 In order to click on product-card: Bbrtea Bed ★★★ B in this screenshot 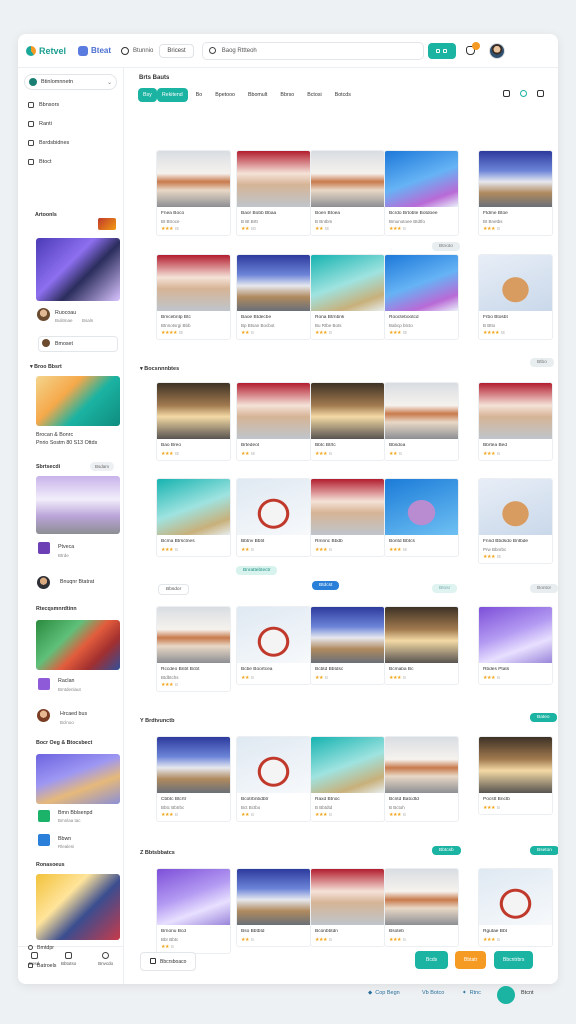, I will do `click(515, 421)`.